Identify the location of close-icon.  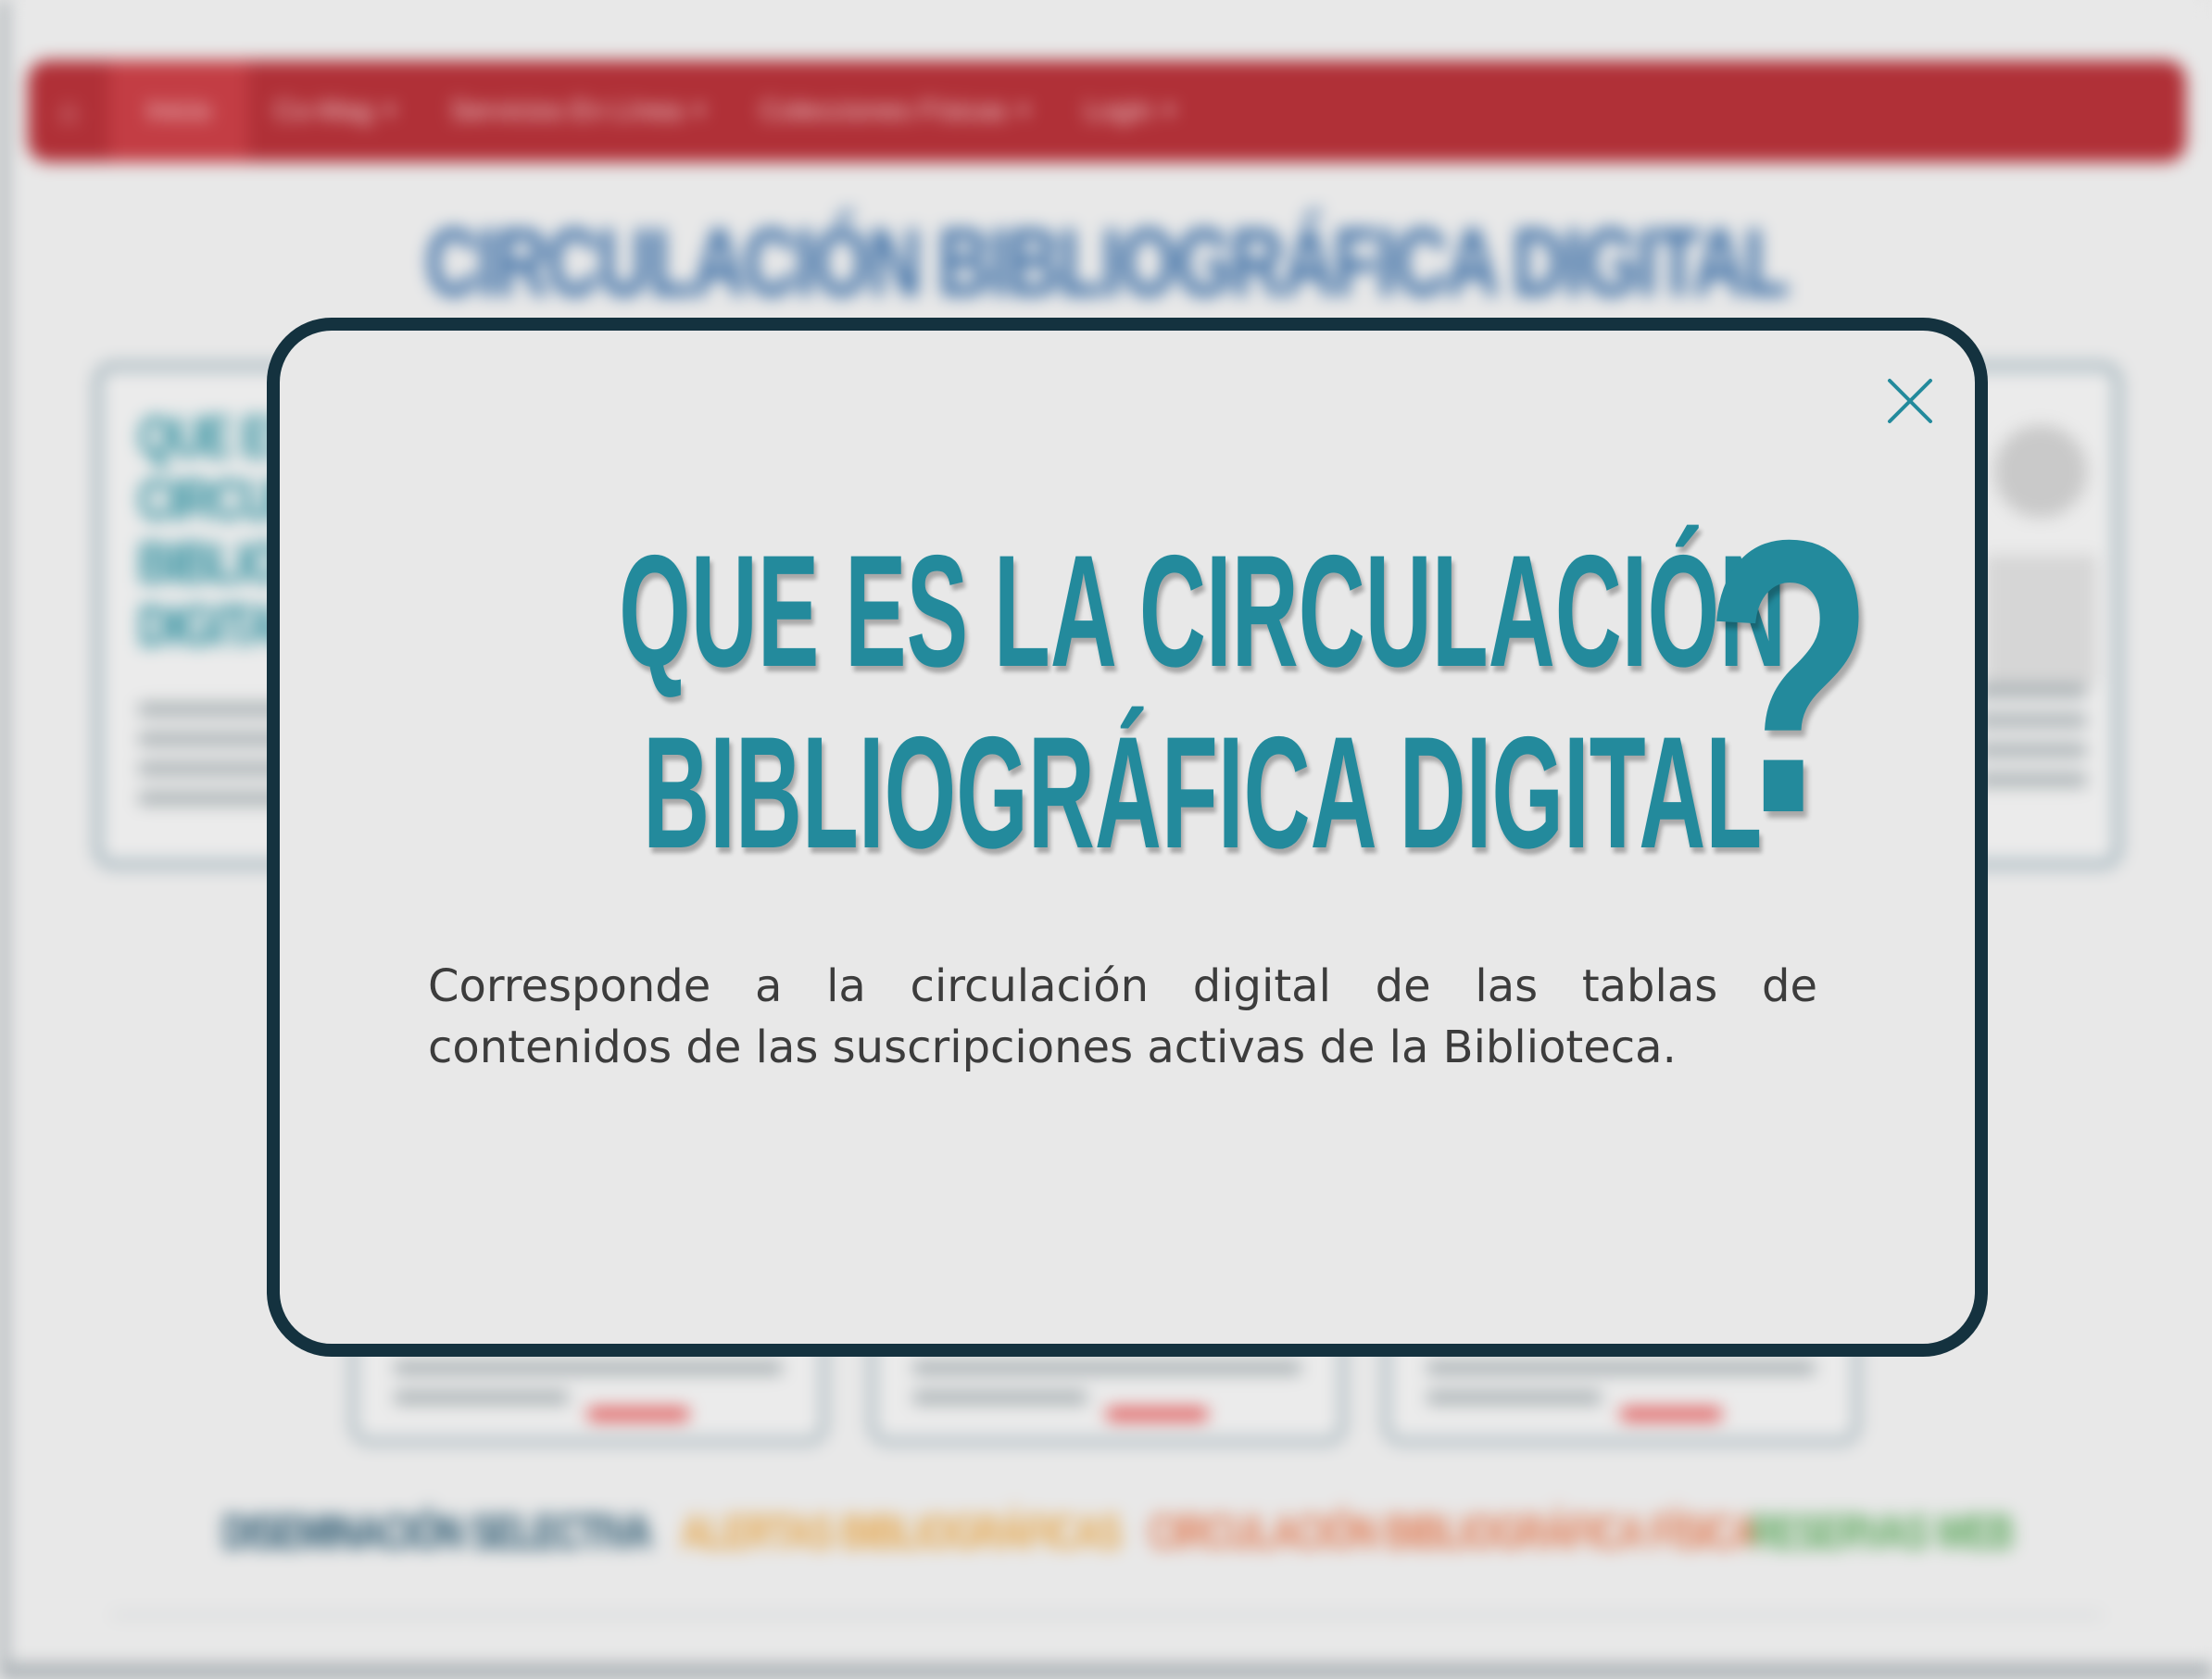
(1910, 401).